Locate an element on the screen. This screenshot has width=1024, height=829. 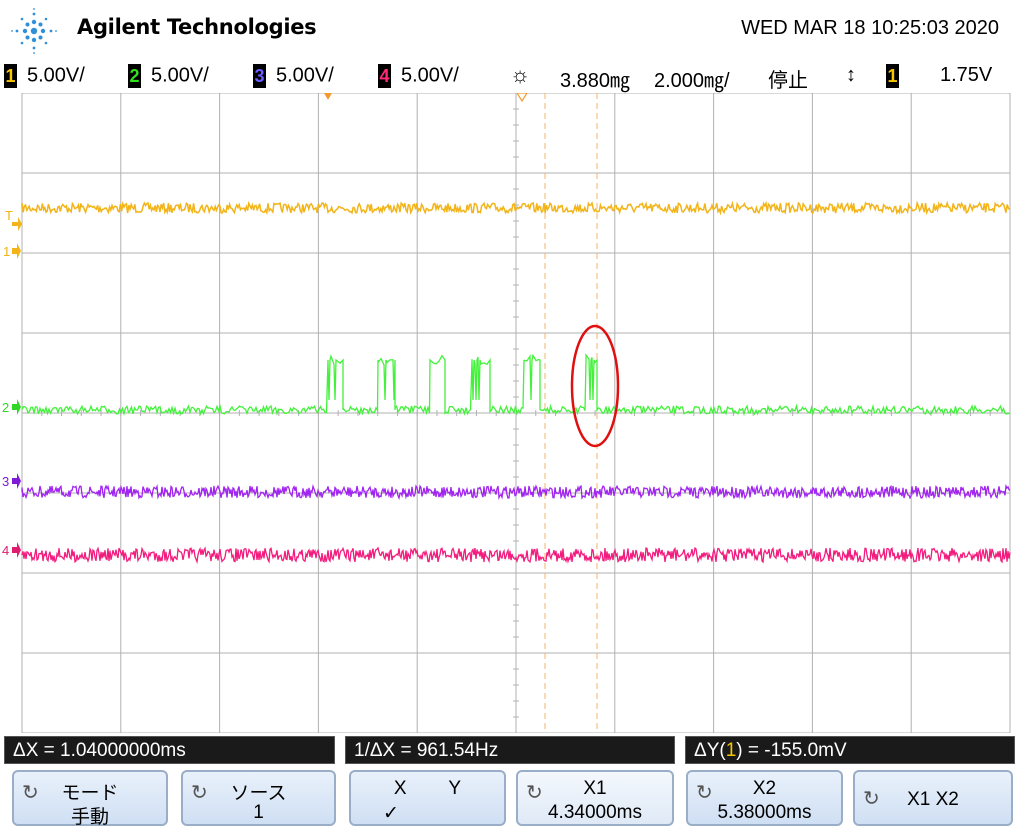
svg-text: 3 is located at coordinates (5, 481).